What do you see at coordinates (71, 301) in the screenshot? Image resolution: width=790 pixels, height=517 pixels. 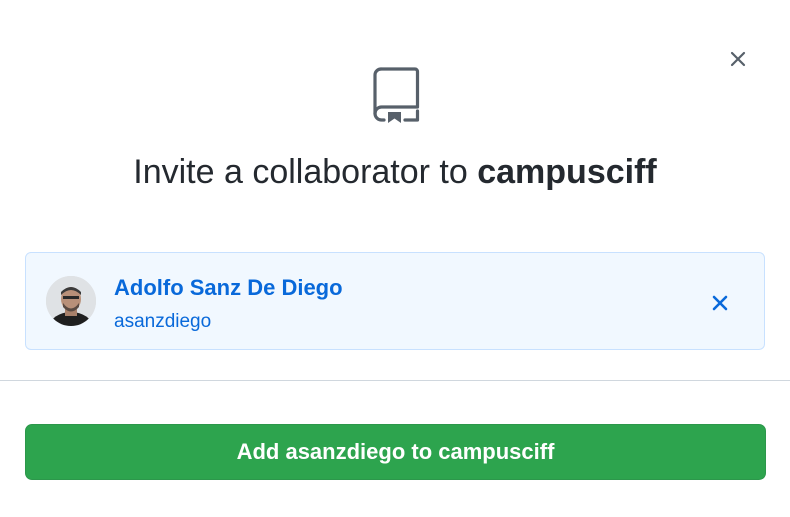 I see `avatar` at bounding box center [71, 301].